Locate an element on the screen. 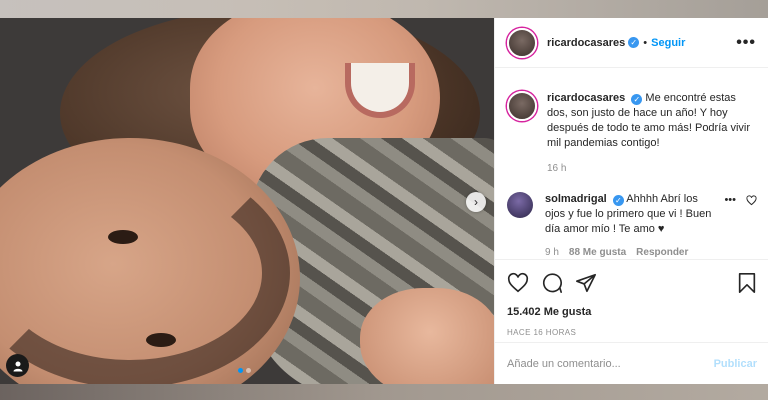 This screenshot has height=400, width=768. background-strip-bottom is located at coordinates (384, 392).